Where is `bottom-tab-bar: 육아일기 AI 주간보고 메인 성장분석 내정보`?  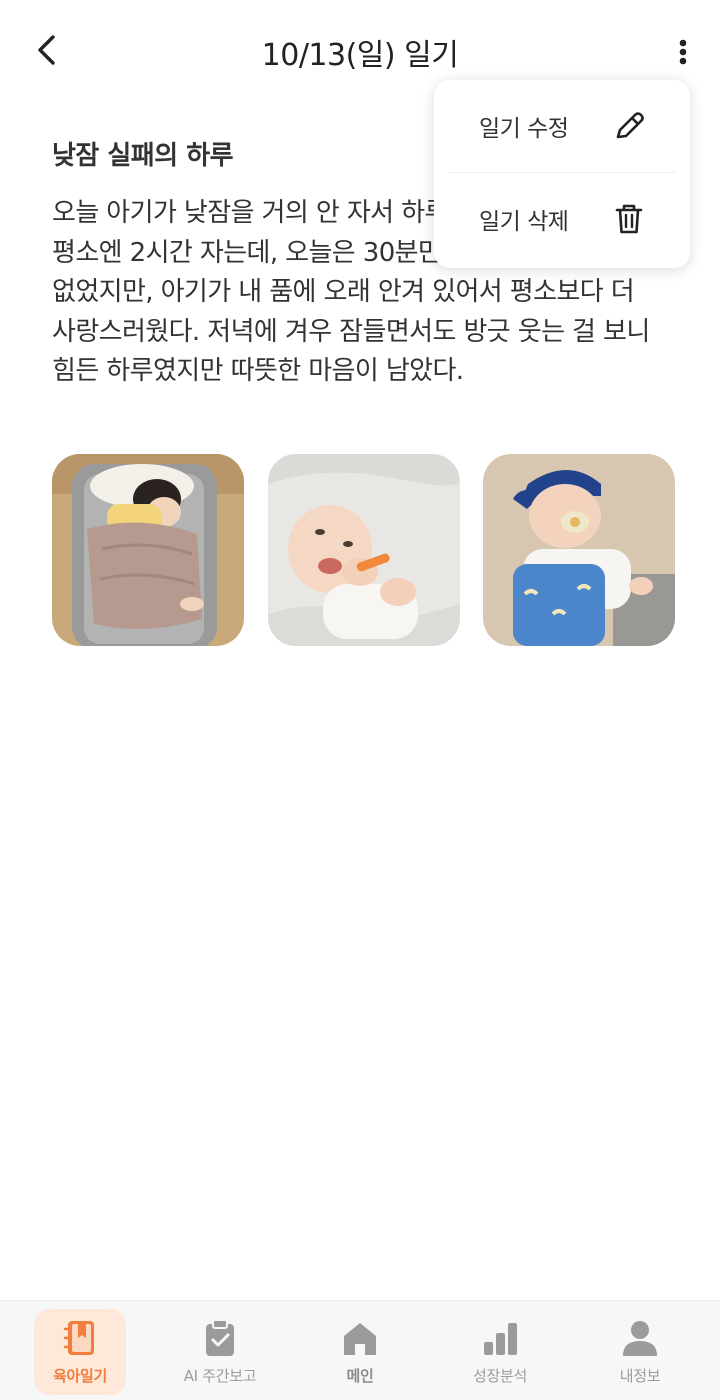 bottom-tab-bar: 육아일기 AI 주간보고 메인 성장분석 내정보 is located at coordinates (360, 1350).